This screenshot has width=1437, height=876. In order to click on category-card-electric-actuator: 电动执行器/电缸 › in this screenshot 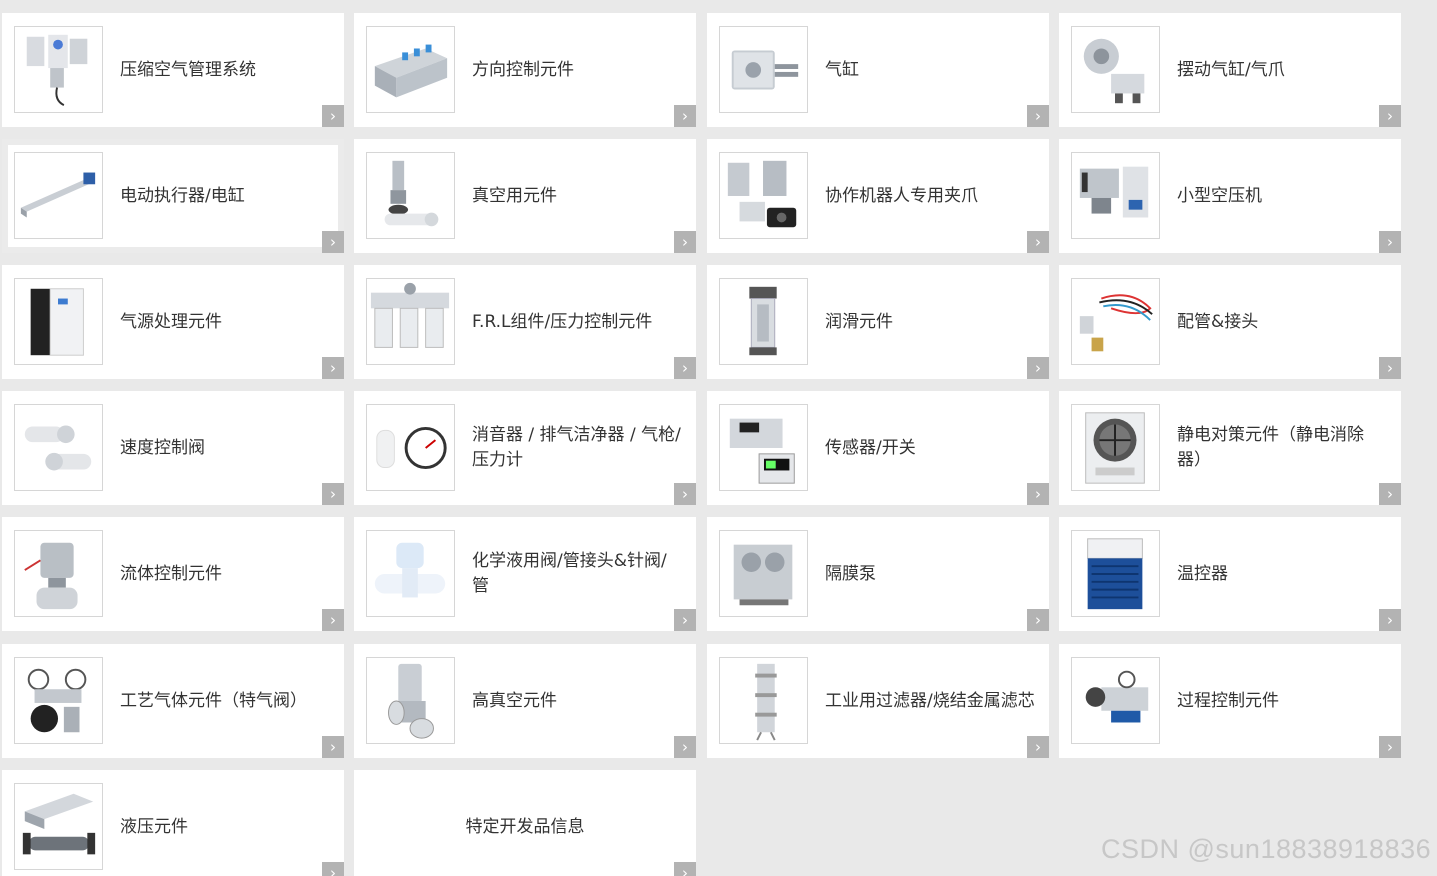, I will do `click(173, 196)`.